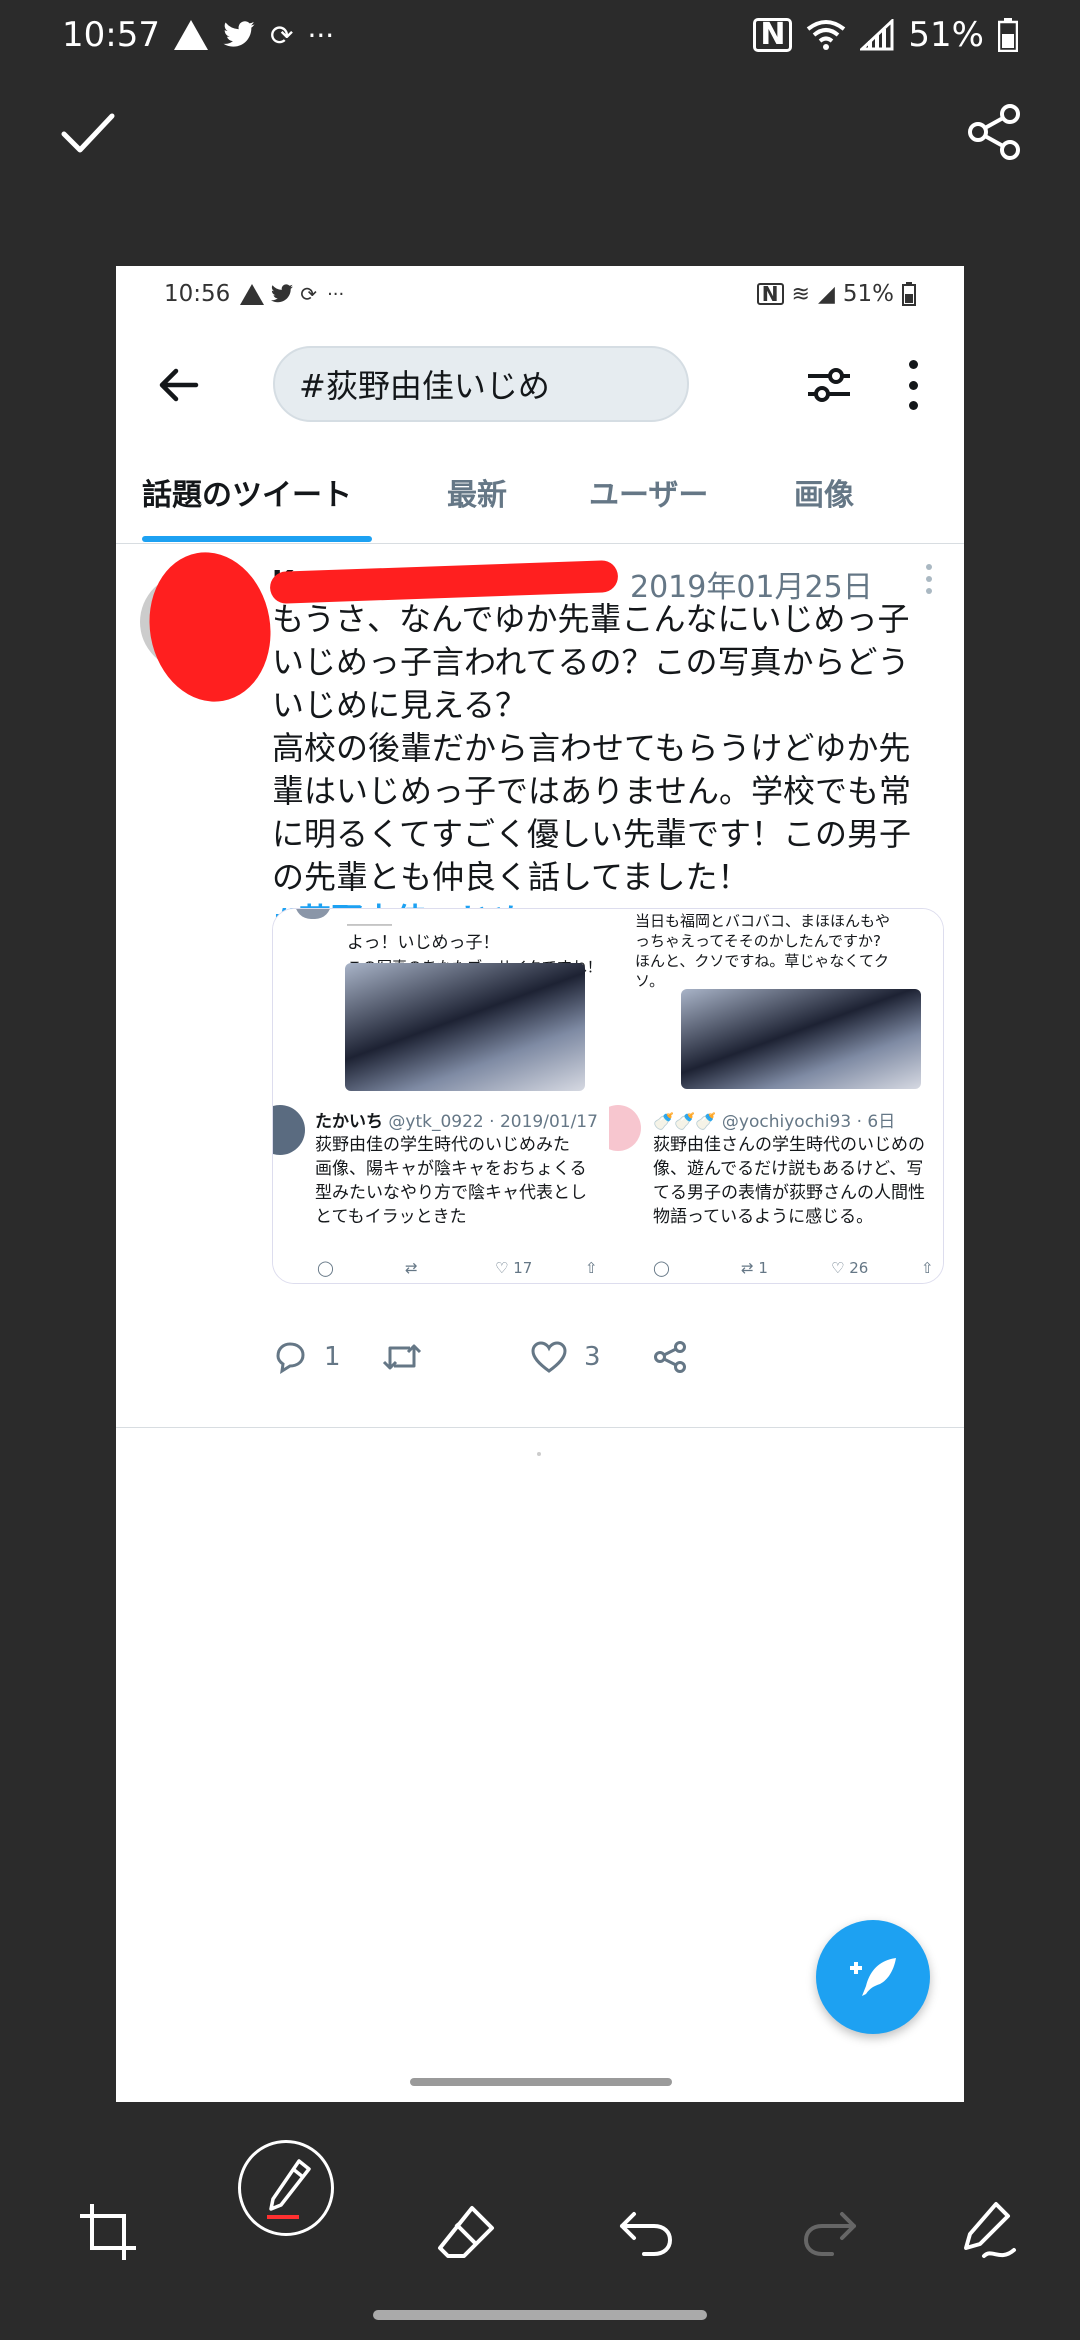 This screenshot has height=2340, width=1080. Describe the element at coordinates (451, 1193) in the screenshot. I see `card-text-line: 型みたいなやり方で陰キャ代表とし` at that location.